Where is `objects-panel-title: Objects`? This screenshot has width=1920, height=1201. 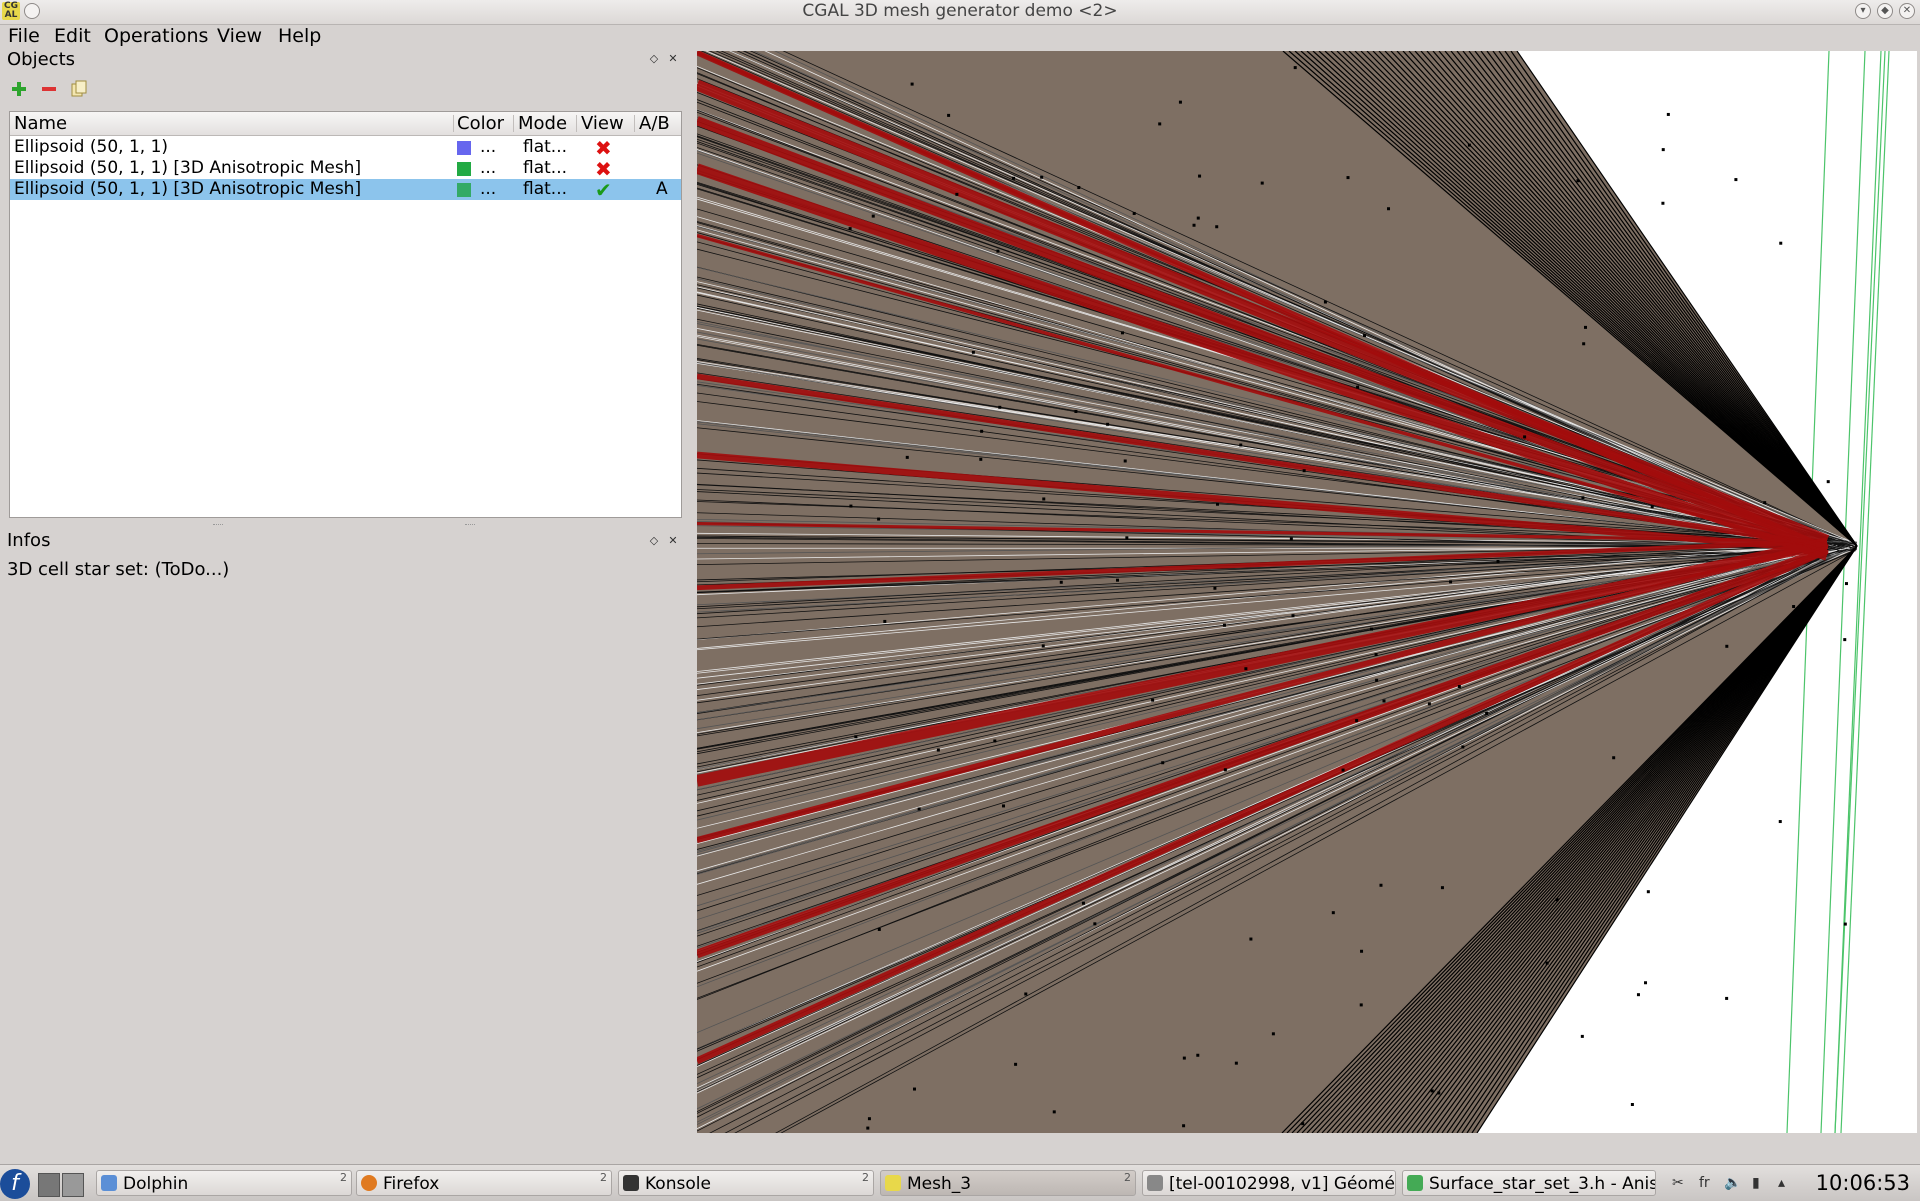
objects-panel-title: Objects is located at coordinates (41, 59).